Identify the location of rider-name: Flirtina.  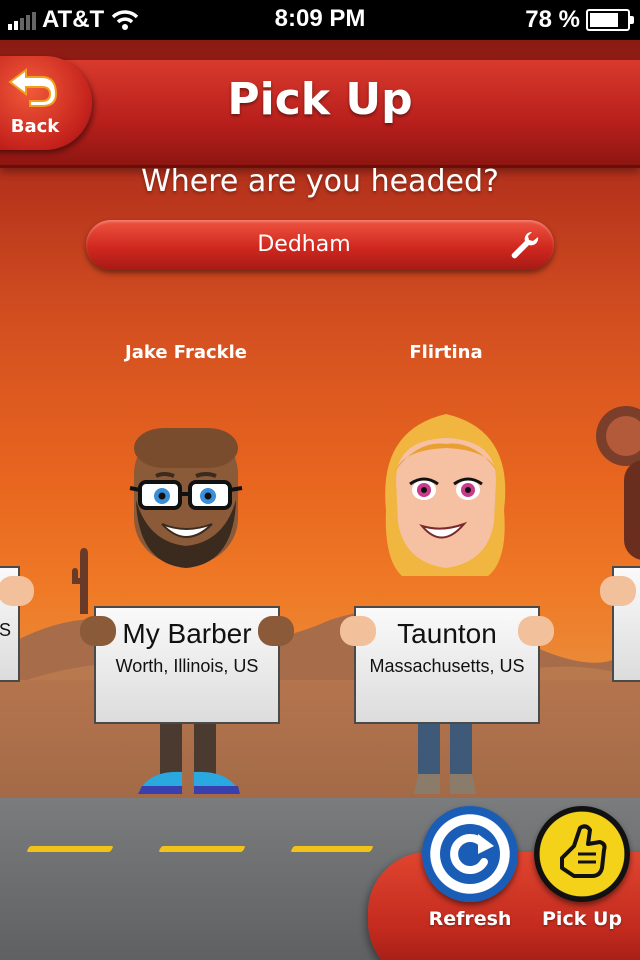
(446, 352).